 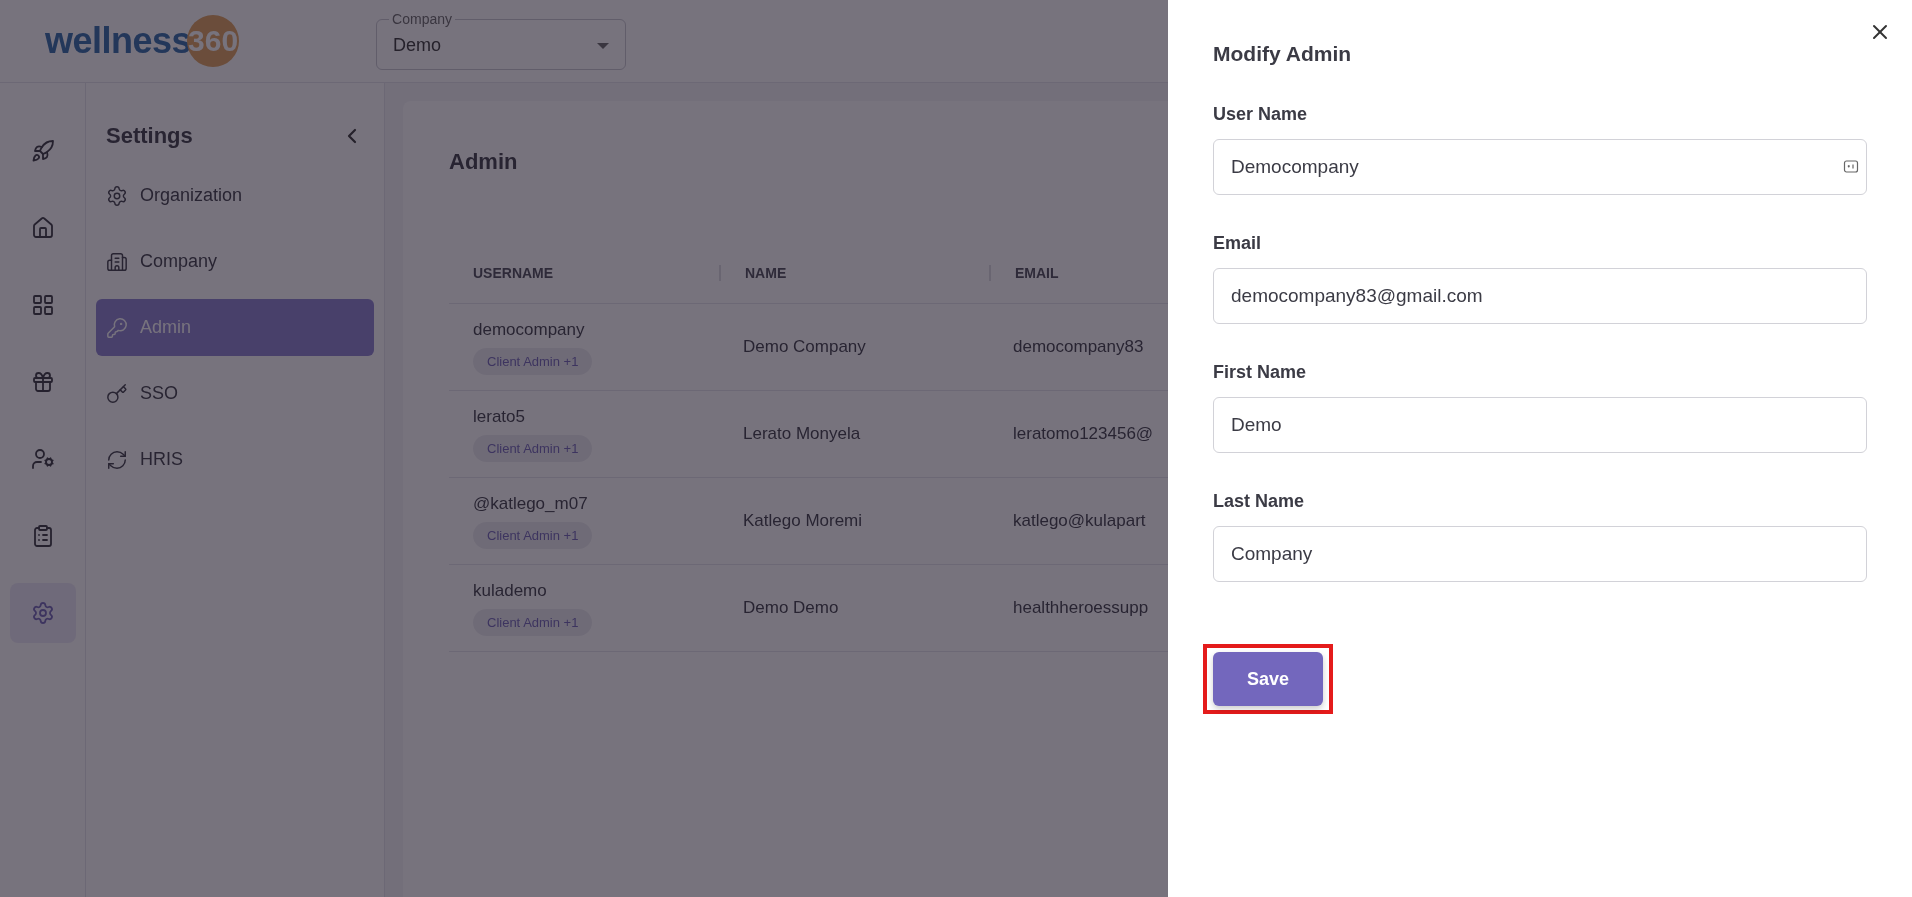 What do you see at coordinates (1083, 434) in the screenshot?
I see `table-cell: leratomo123456@` at bounding box center [1083, 434].